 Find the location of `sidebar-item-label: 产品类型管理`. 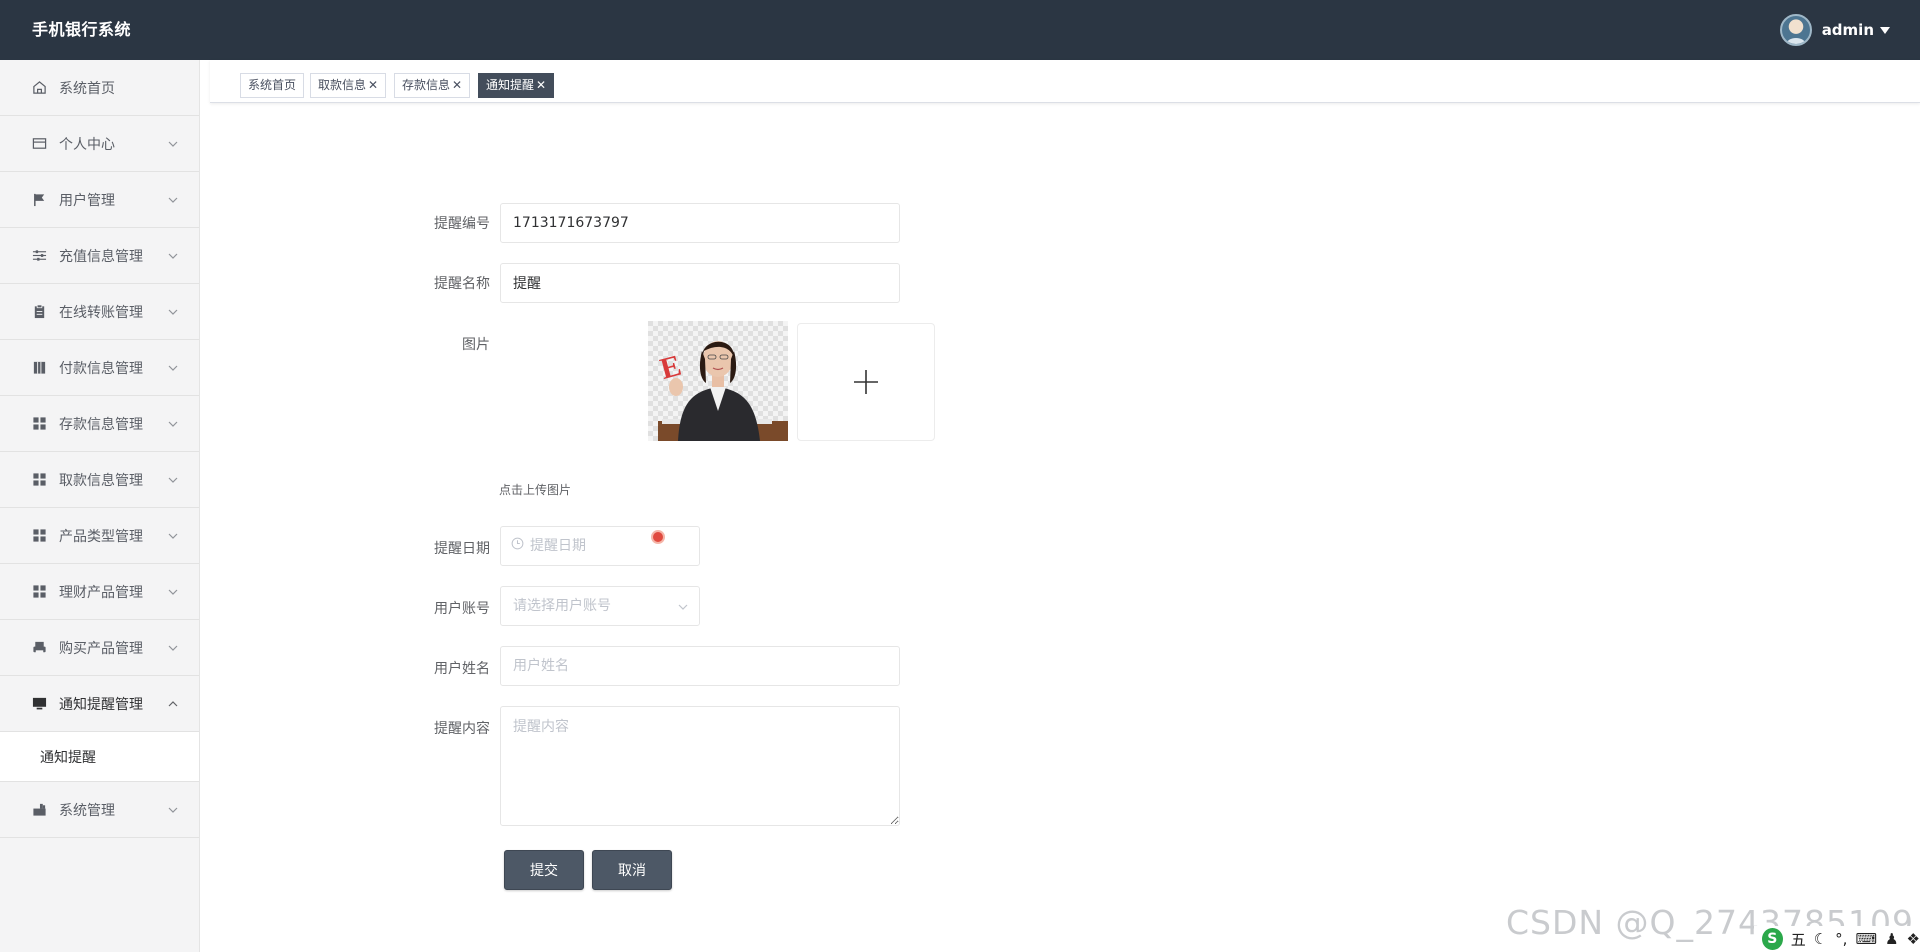

sidebar-item-label: 产品类型管理 is located at coordinates (101, 536).